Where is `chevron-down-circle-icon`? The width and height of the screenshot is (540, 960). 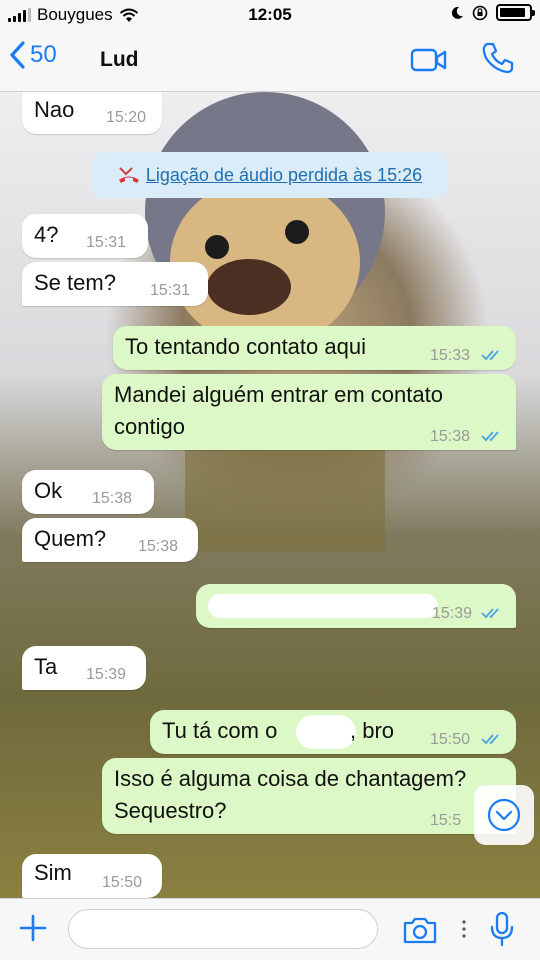
chevron-down-circle-icon is located at coordinates (504, 815).